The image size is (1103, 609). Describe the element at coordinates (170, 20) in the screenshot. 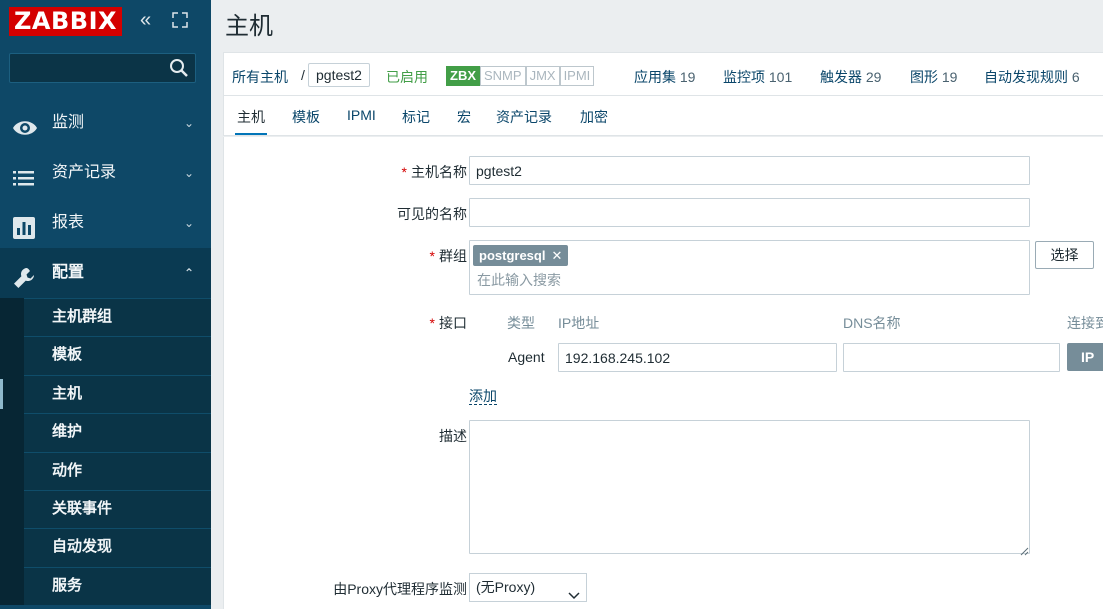

I see `sidebar-tools: «` at that location.